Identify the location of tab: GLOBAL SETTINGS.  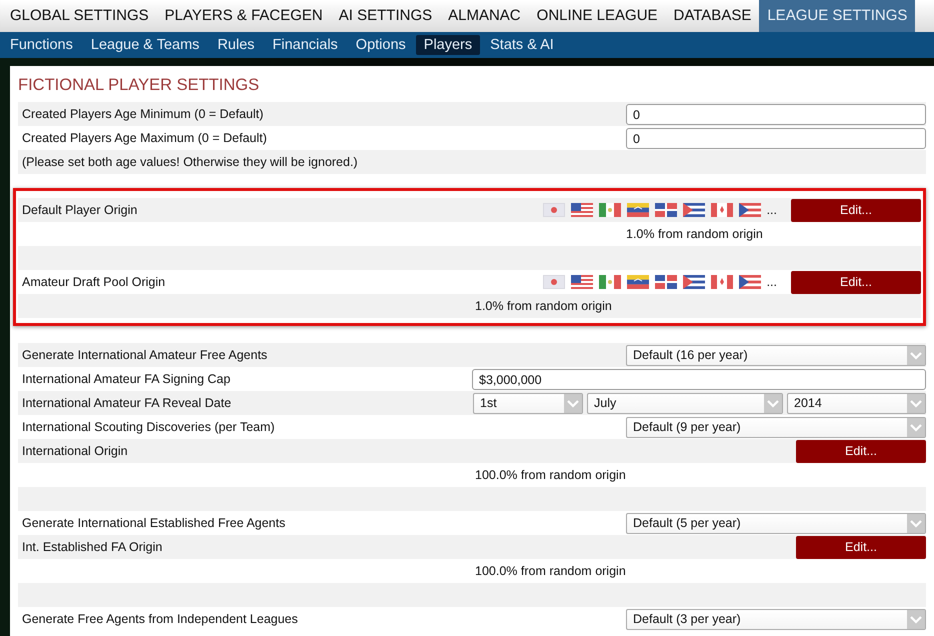
(79, 16).